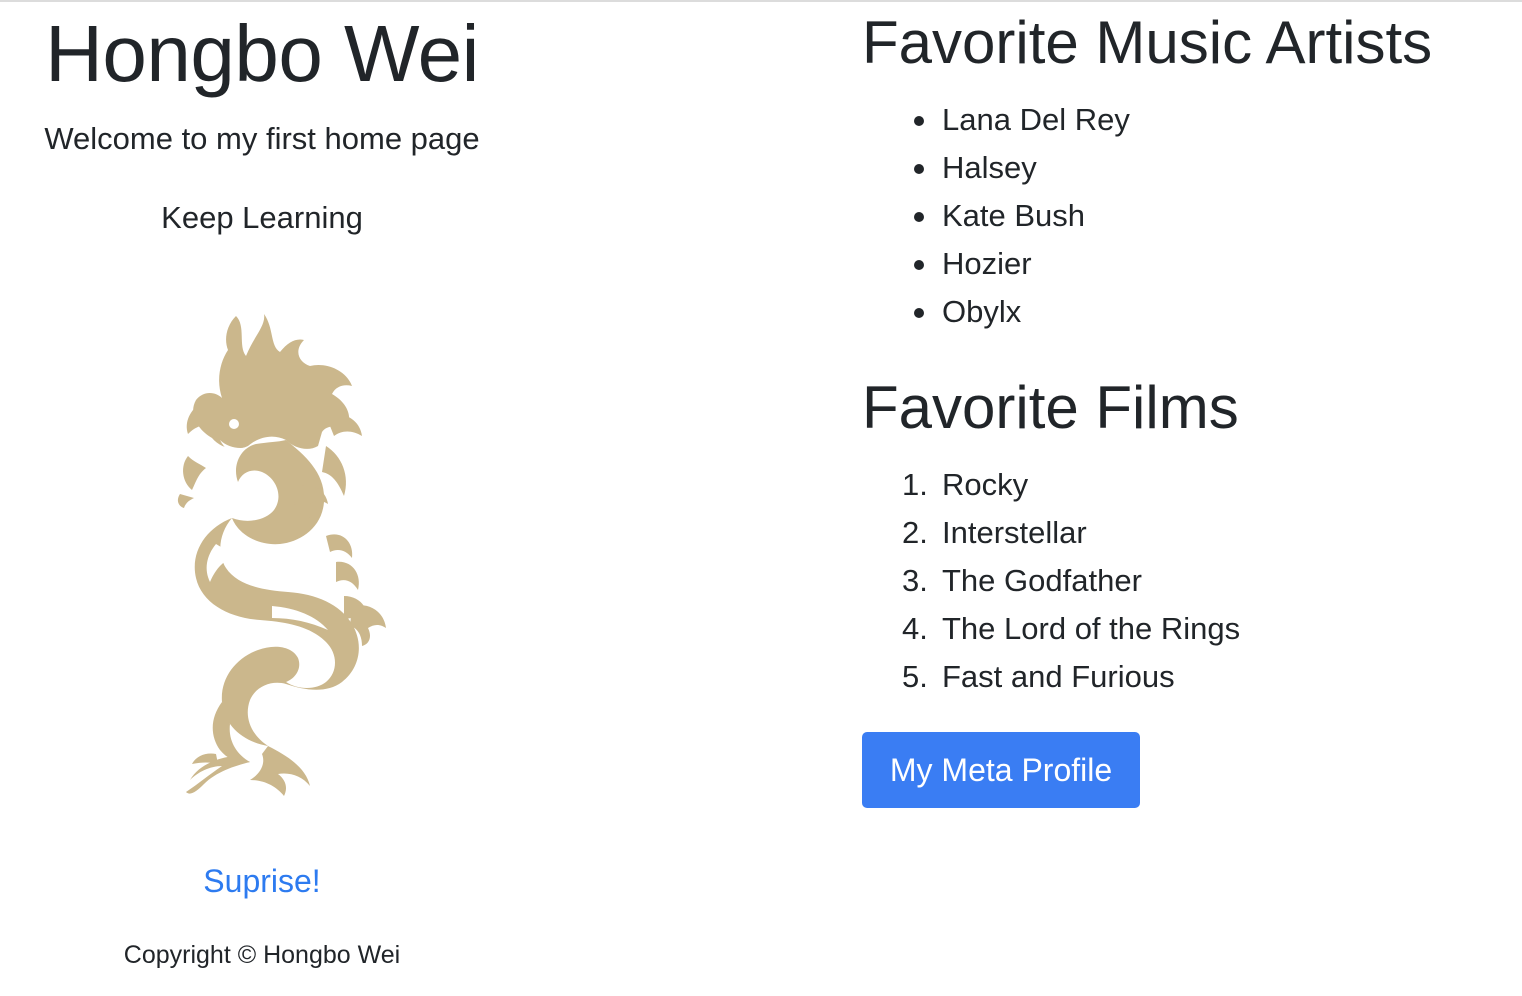  I want to click on music-heading: Favorite Music Artists, so click(1147, 42).